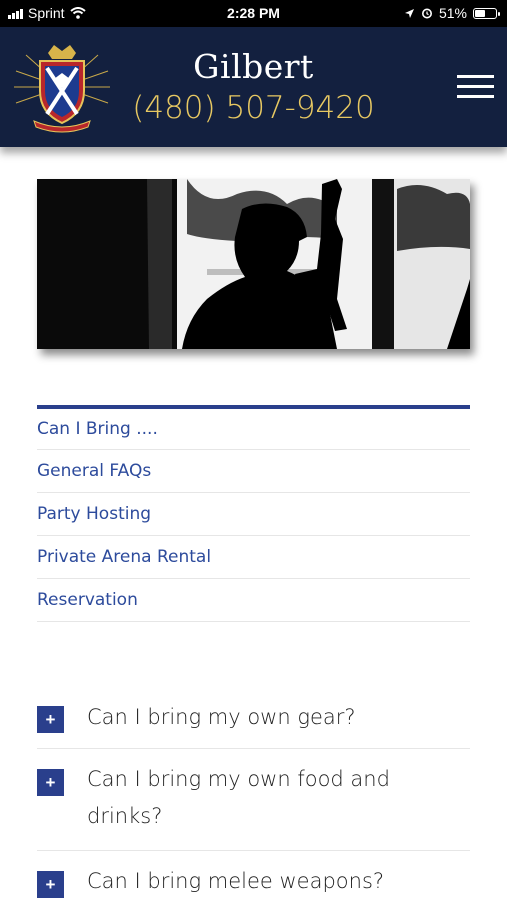  What do you see at coordinates (253, 471) in the screenshot?
I see `nav-link-general-faqs: General FAQs` at bounding box center [253, 471].